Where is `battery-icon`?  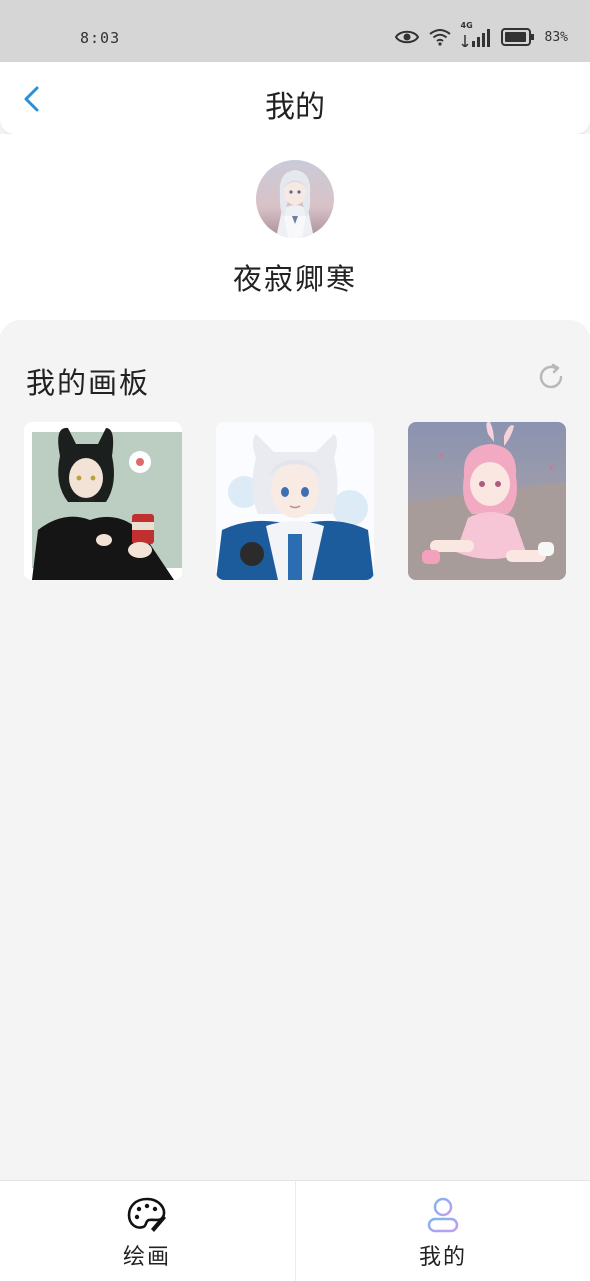
battery-icon is located at coordinates (517, 37).